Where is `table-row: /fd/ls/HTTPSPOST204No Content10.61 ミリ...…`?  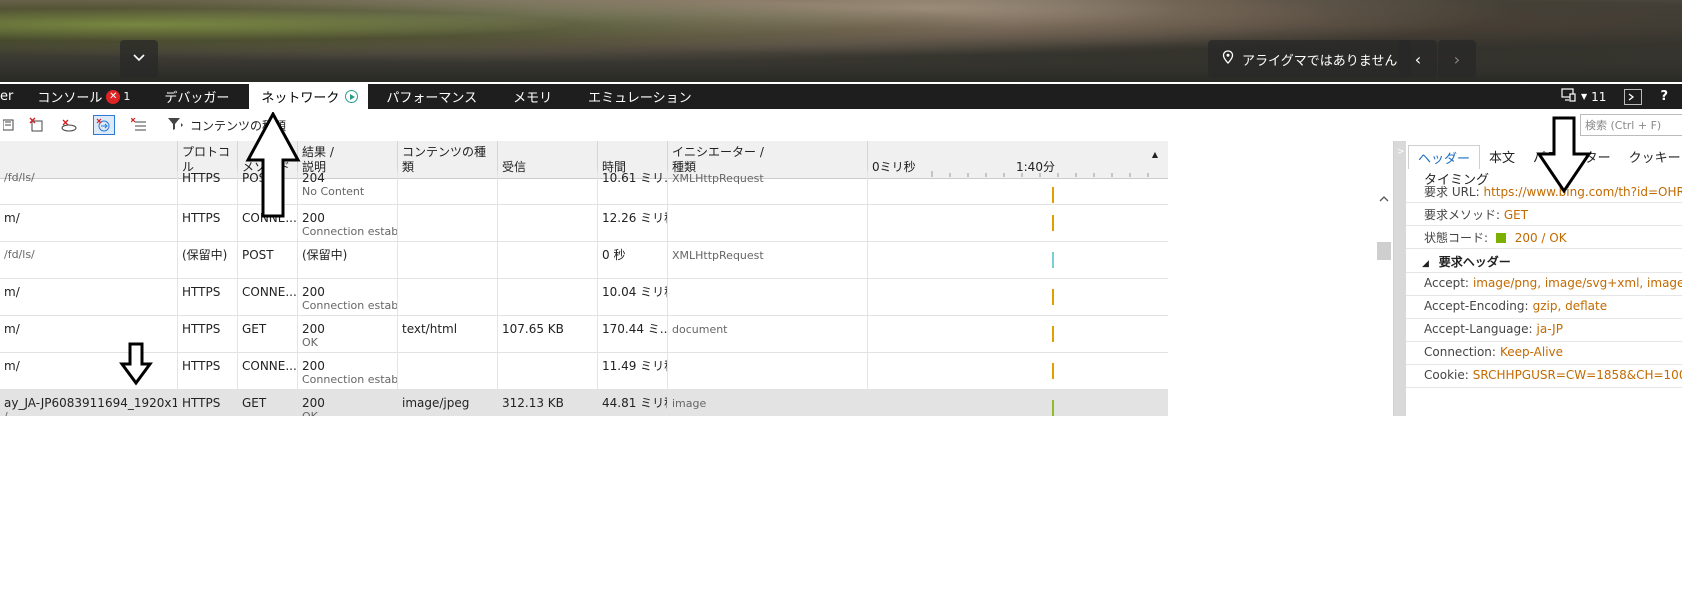 table-row: /fd/ls/HTTPSPOST204No Content10.61 ミリ...… is located at coordinates (584, 188).